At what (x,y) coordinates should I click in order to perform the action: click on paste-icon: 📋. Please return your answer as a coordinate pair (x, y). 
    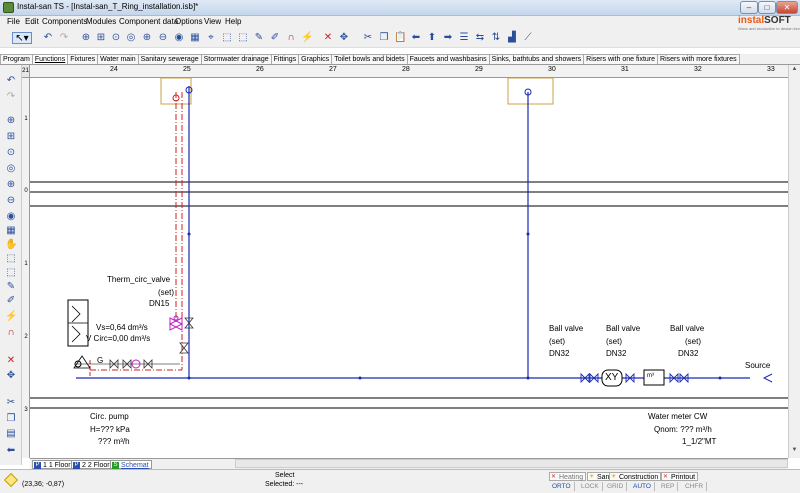
    Looking at the image, I should click on (400, 38).